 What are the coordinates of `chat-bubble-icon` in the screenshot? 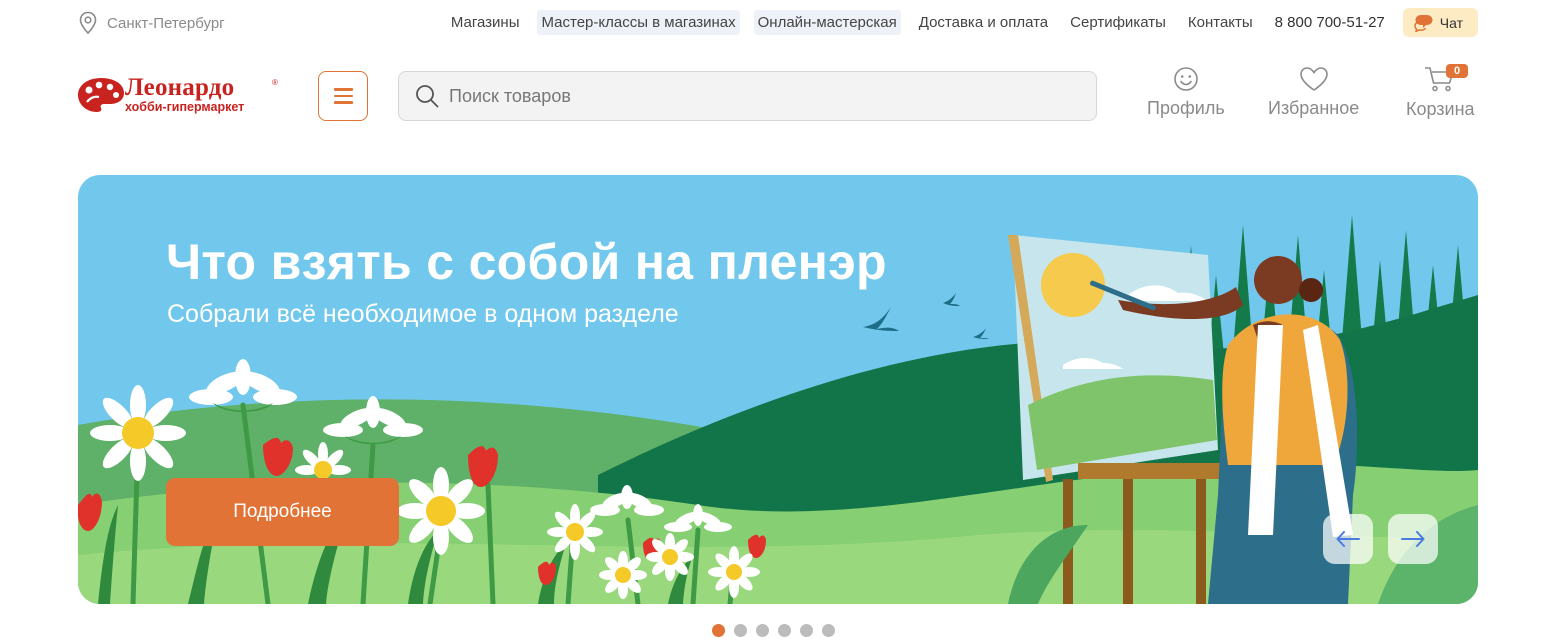 It's located at (1423, 23).